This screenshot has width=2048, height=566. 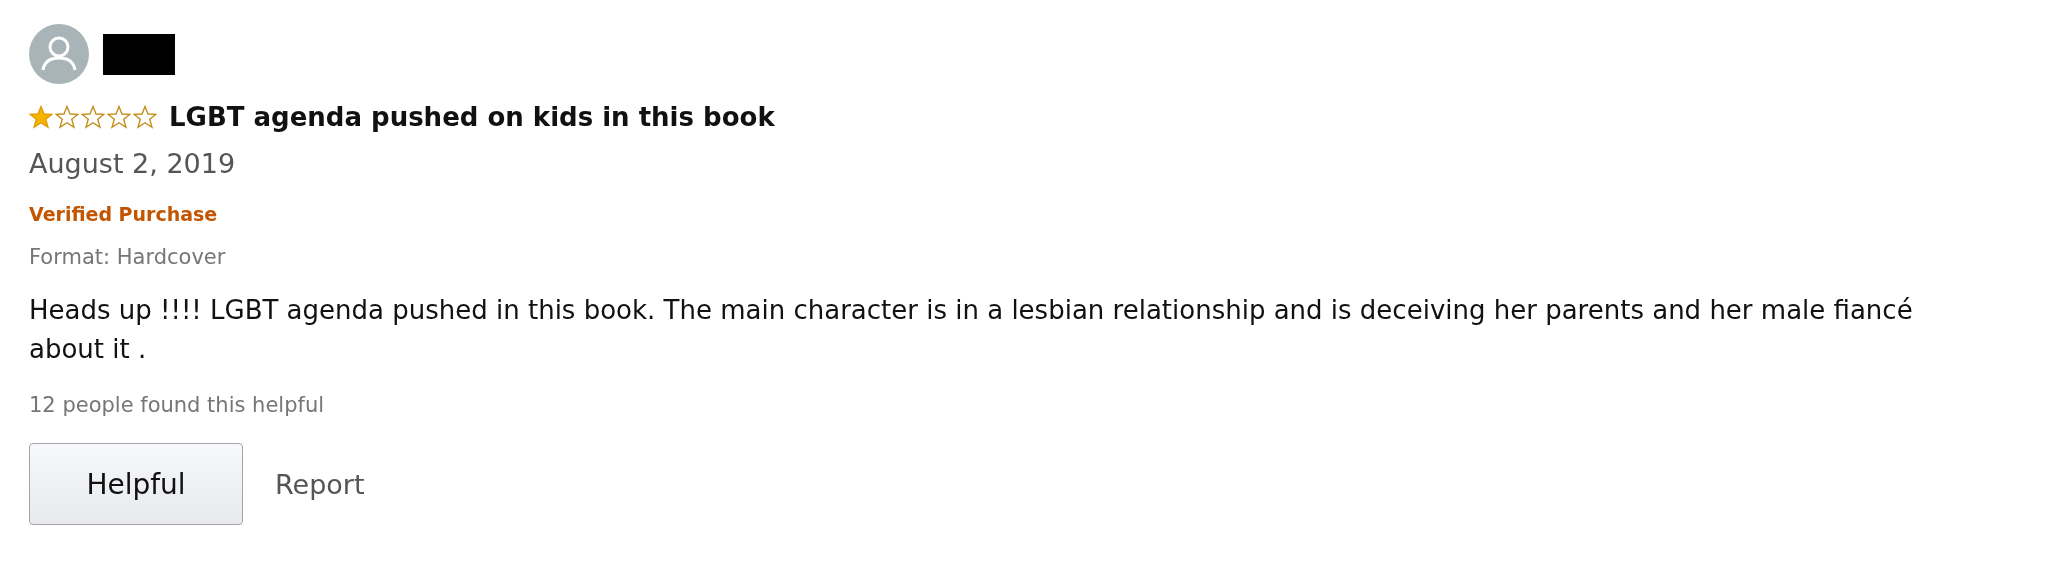 I want to click on review-date: August 2, 2019, so click(x=132, y=163).